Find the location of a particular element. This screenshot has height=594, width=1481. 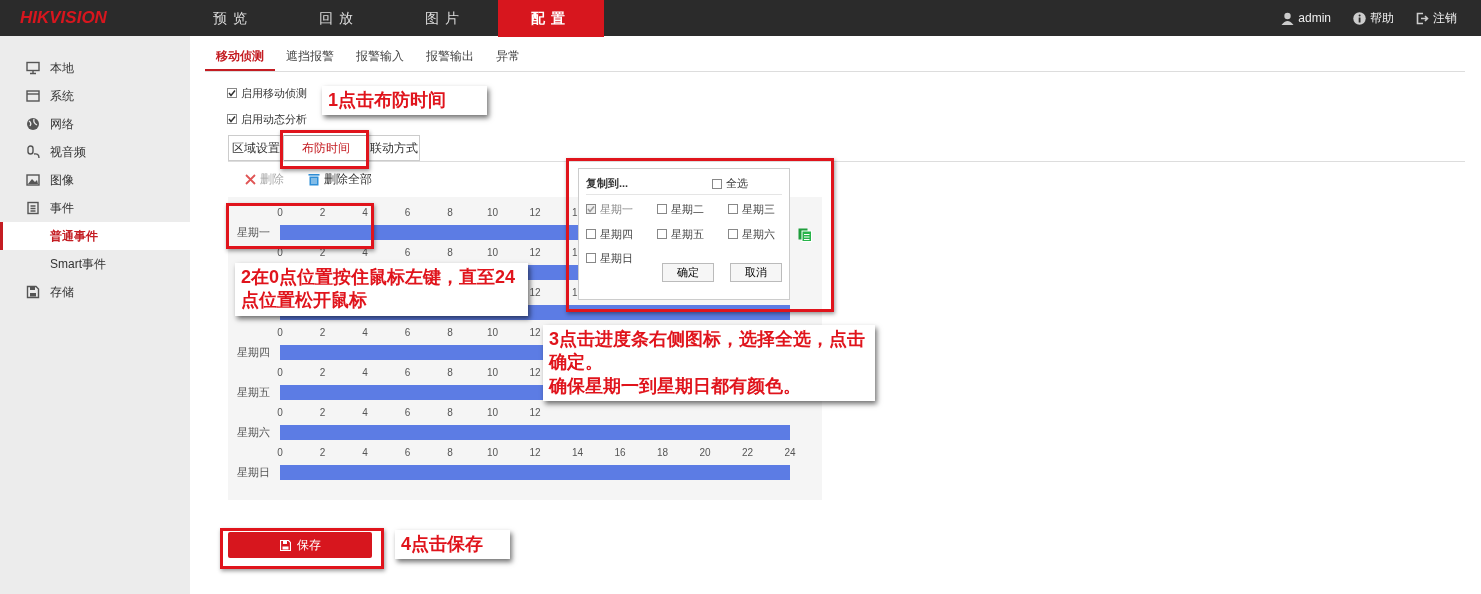

sidebar-subitem: Smart事件 is located at coordinates (95, 264).